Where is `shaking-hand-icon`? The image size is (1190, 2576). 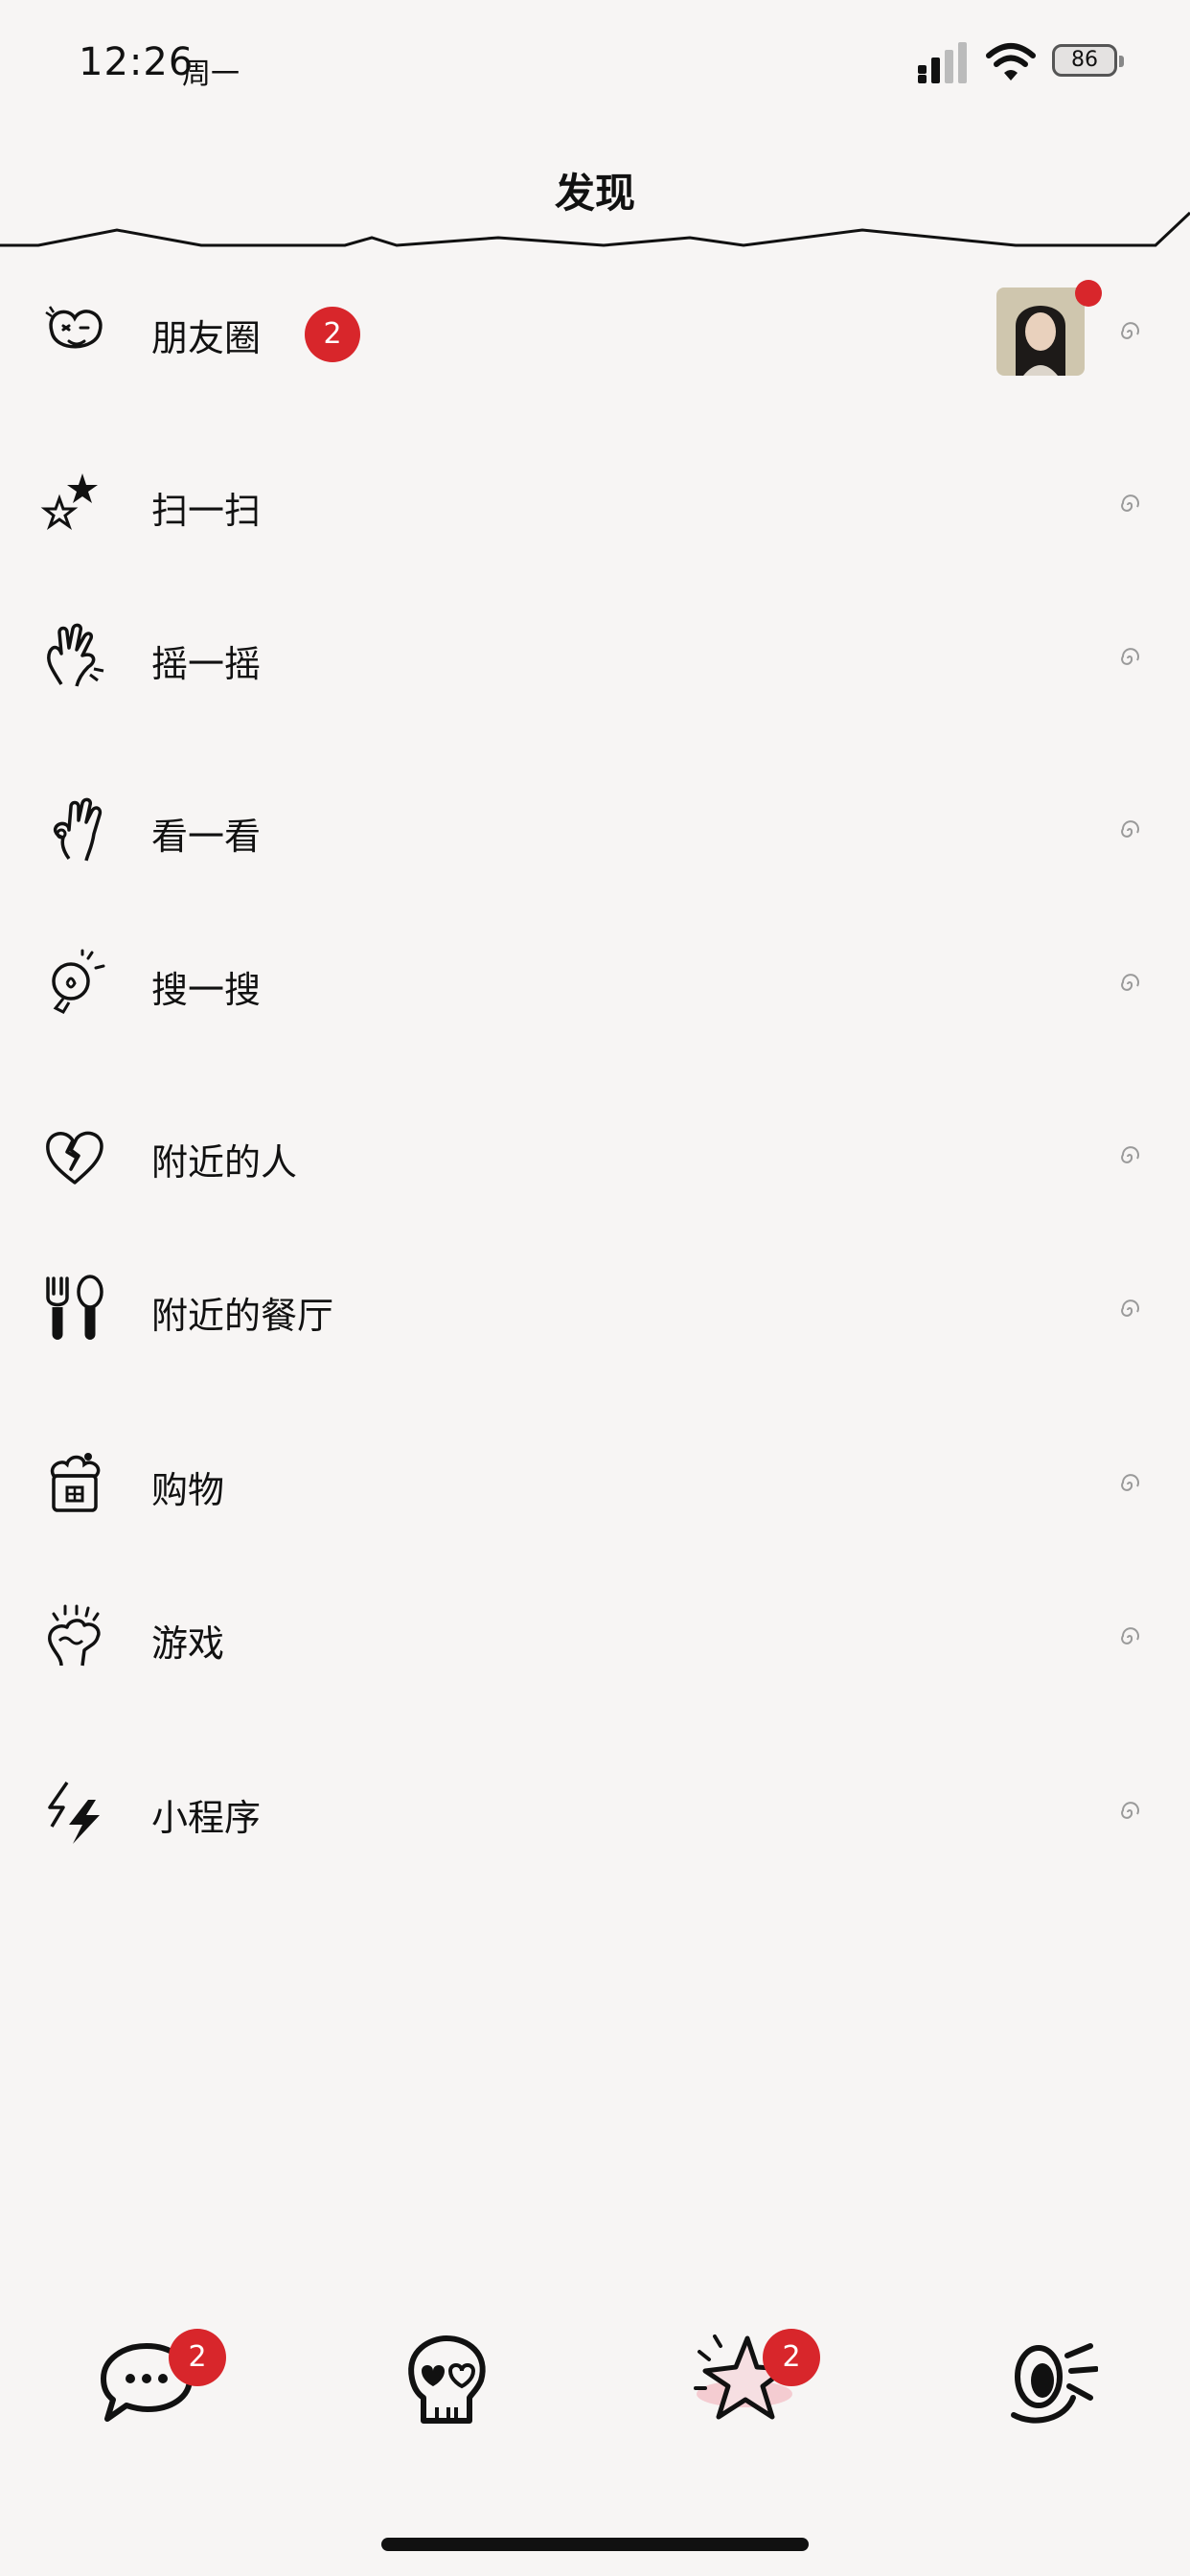
shaking-hand-icon is located at coordinates (76, 655).